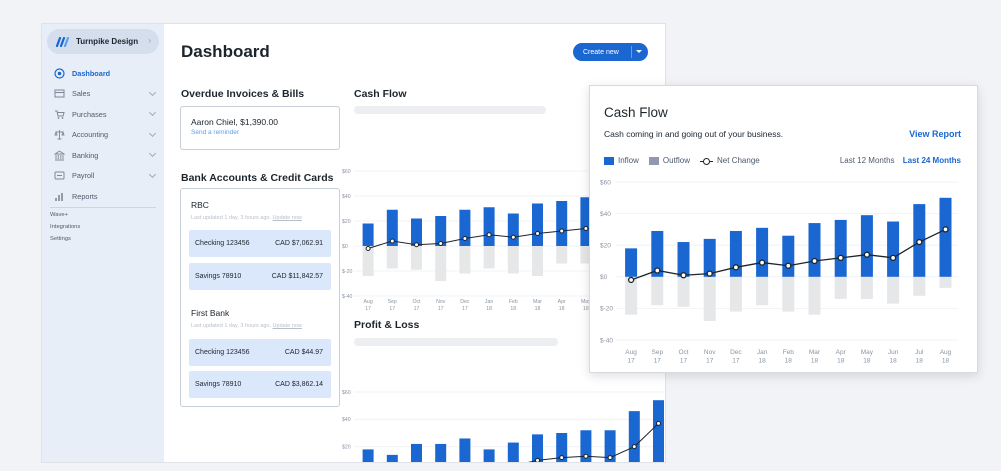 The width and height of the screenshot is (1001, 471). I want to click on x-tick-month: Feb, so click(789, 352).